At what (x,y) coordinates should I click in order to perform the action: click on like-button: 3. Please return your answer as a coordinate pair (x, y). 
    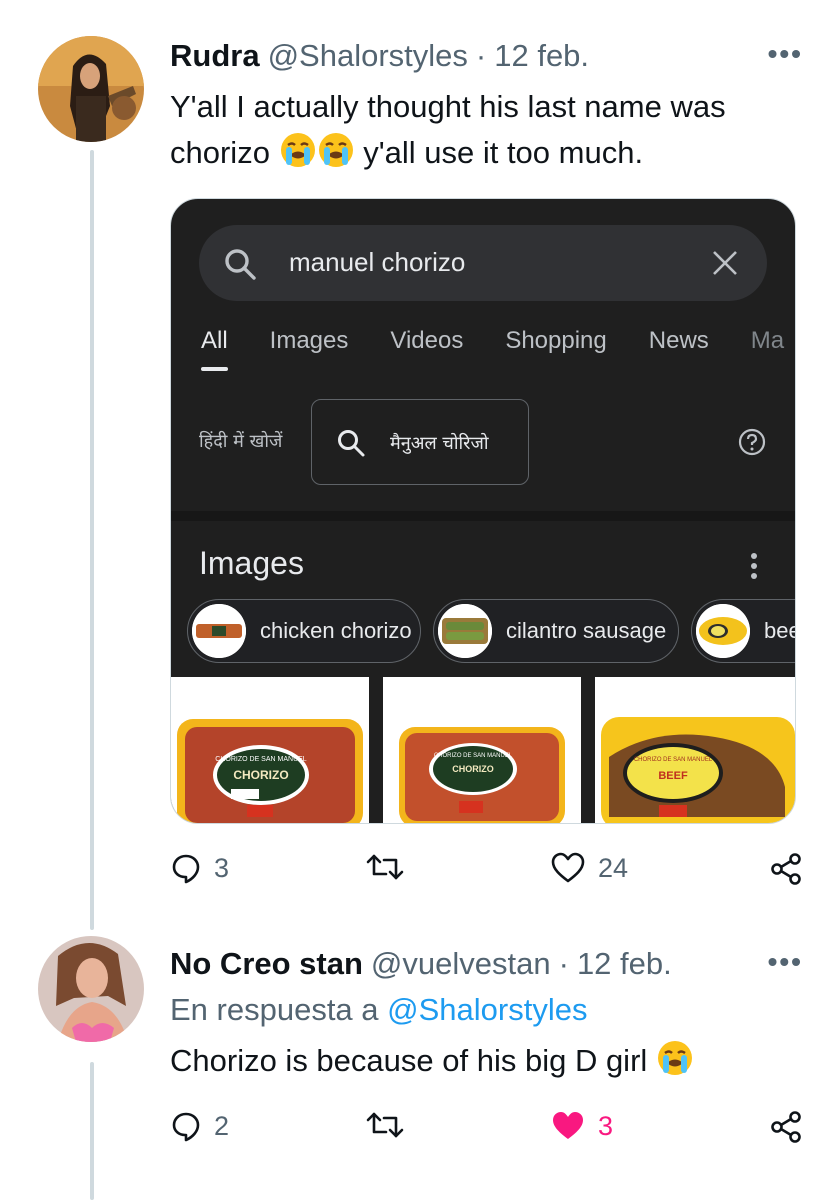
    Looking at the image, I should click on (581, 1126).